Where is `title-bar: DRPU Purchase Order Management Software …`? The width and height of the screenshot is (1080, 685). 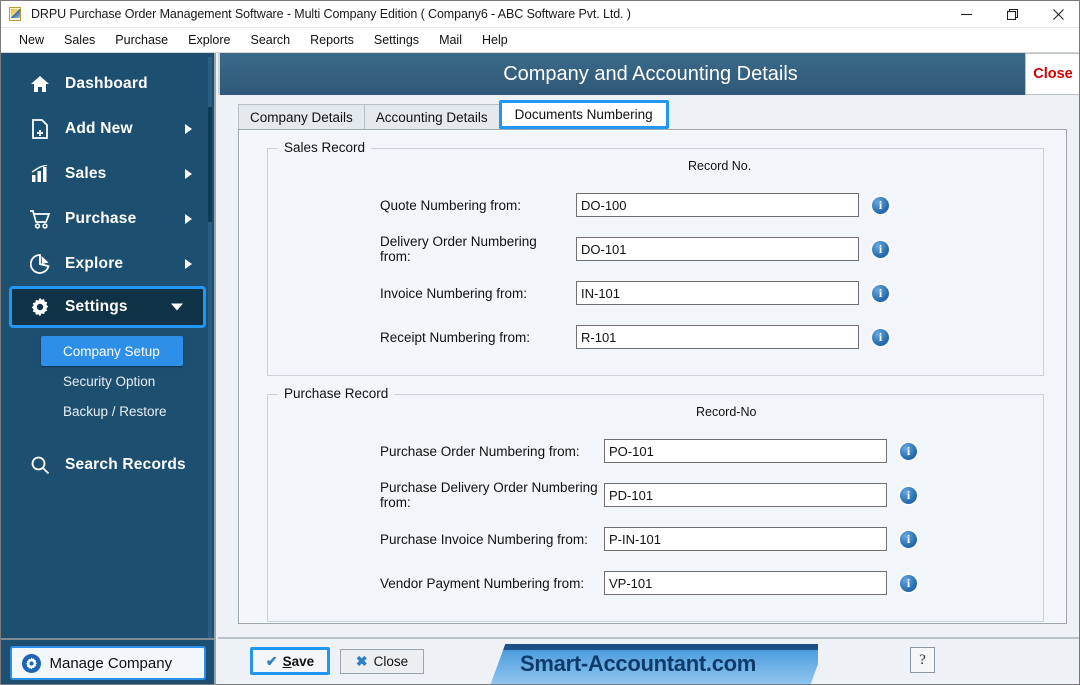 title-bar: DRPU Purchase Order Management Software … is located at coordinates (540, 14).